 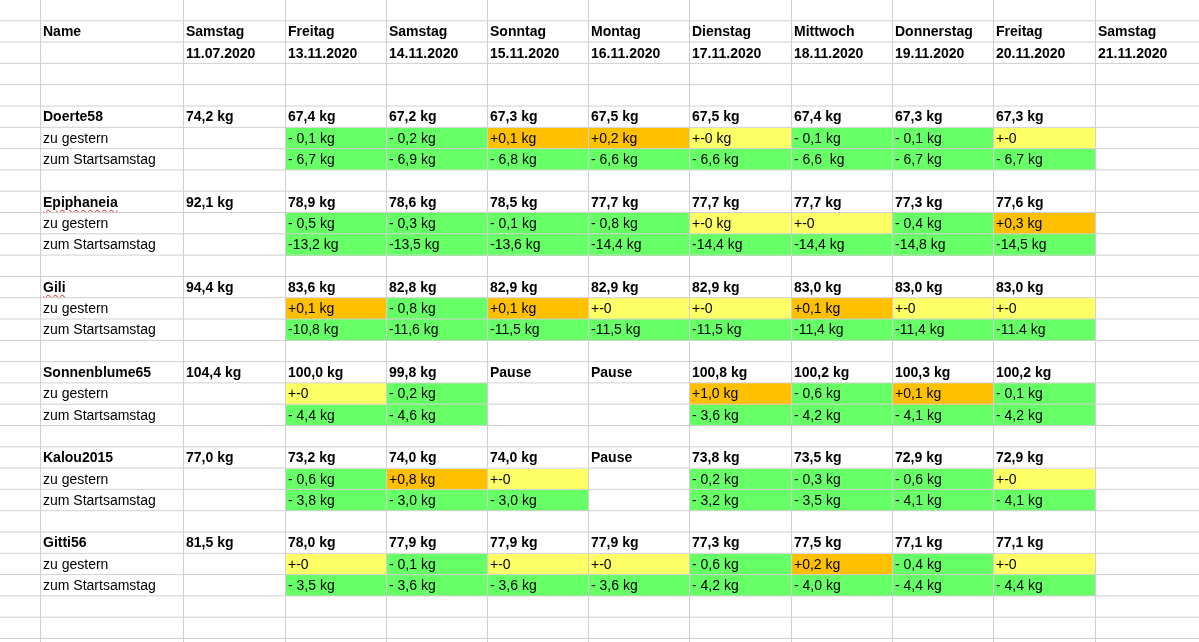 I want to click on table-cell-text: 15.11.2020, so click(x=525, y=53).